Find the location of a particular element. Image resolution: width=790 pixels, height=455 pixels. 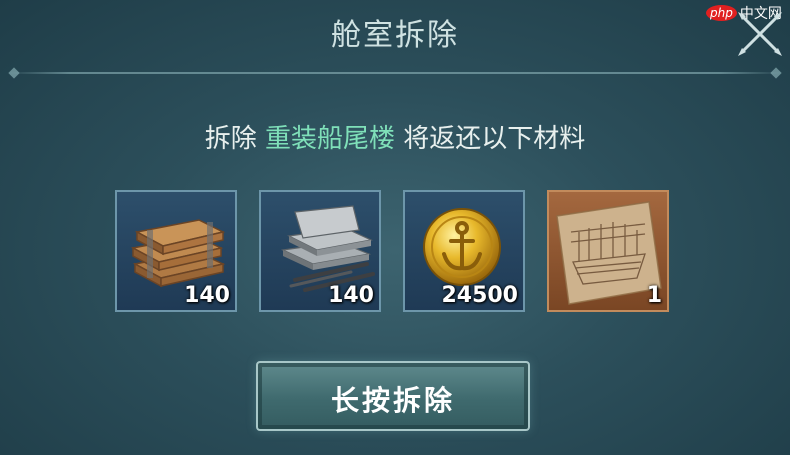

material-slot-steel-plates: 140 is located at coordinates (320, 251).